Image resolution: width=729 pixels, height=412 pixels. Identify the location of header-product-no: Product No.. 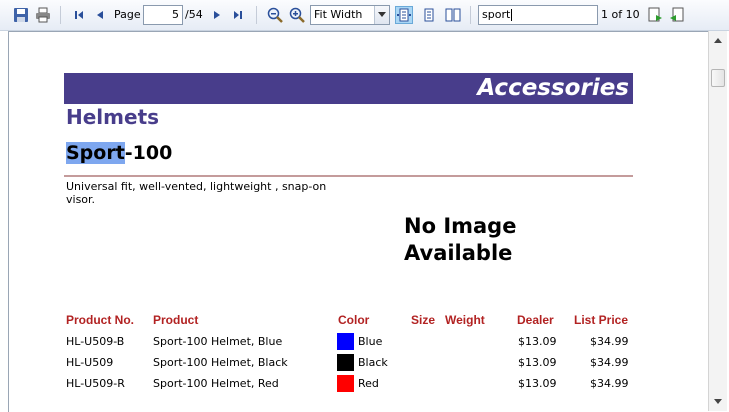
(100, 320).